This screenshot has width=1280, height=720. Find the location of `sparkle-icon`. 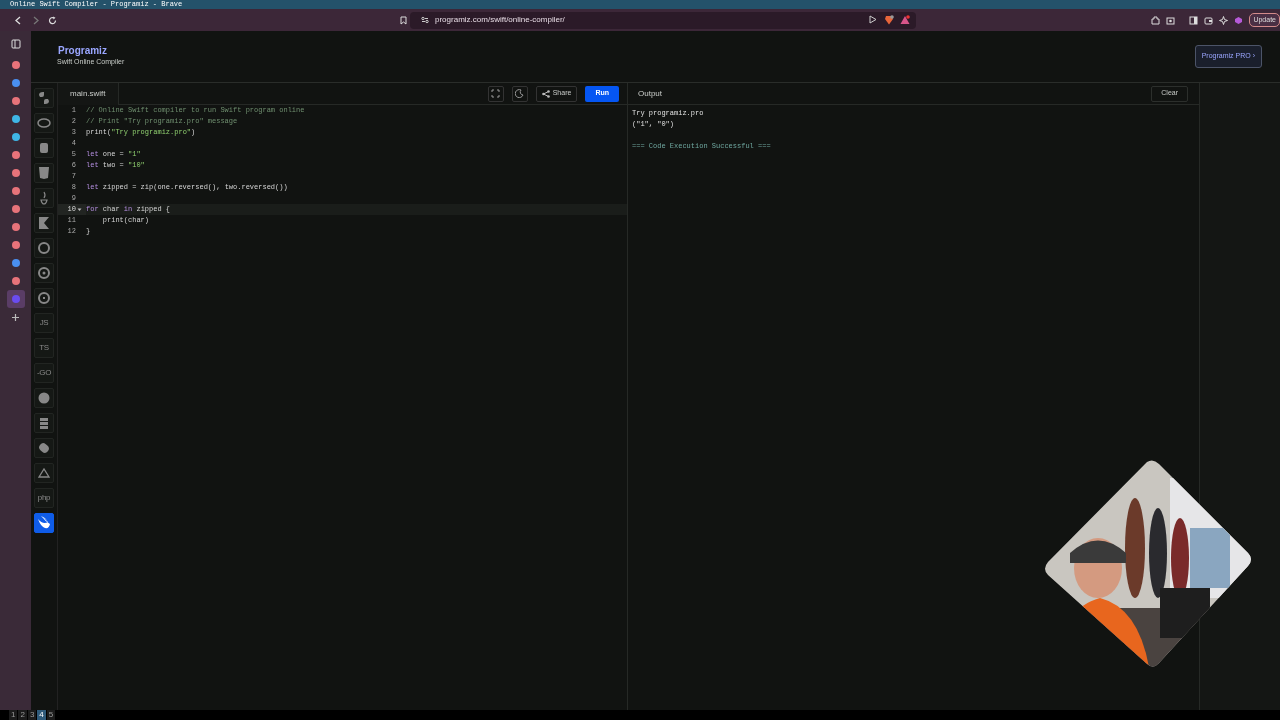

sparkle-icon is located at coordinates (1224, 20).